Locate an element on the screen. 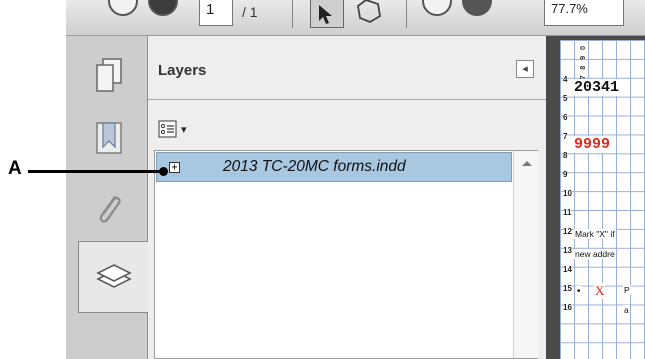 The image size is (645, 359). nav-bookmarks-button is located at coordinates (109, 137).